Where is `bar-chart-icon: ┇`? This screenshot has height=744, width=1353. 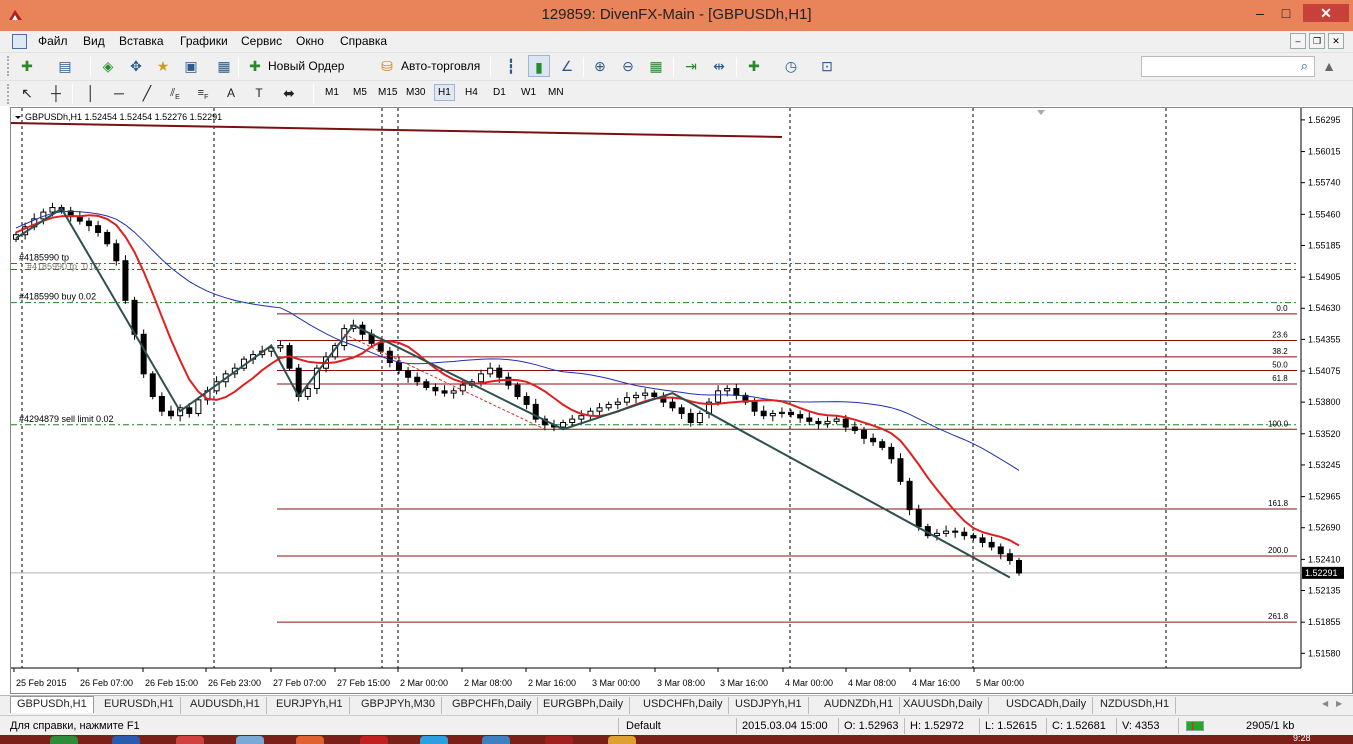 bar-chart-icon: ┇ is located at coordinates (511, 66).